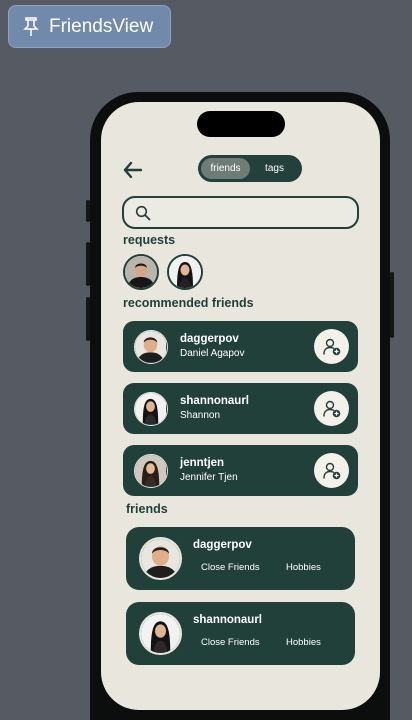  I want to click on recommended-friend-card: jenntjen Jennifer Tjen, so click(240, 470).